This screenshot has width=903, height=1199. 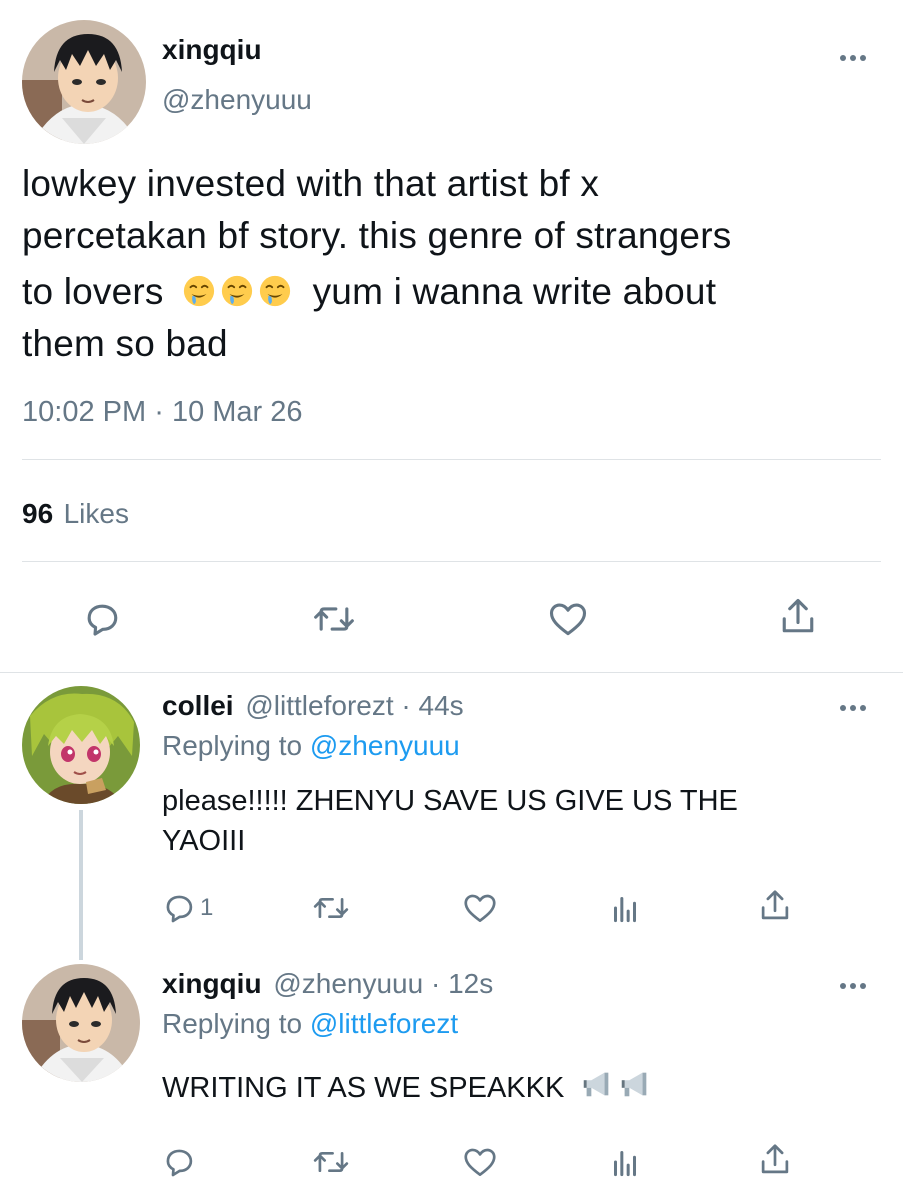 I want to click on likes-stat: 96 Likes, so click(x=75, y=514).